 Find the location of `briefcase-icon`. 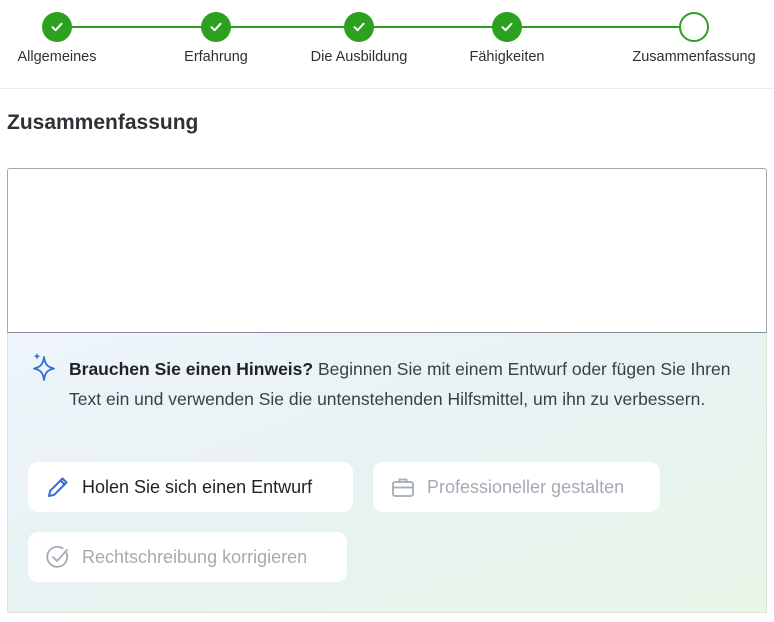

briefcase-icon is located at coordinates (403, 487).